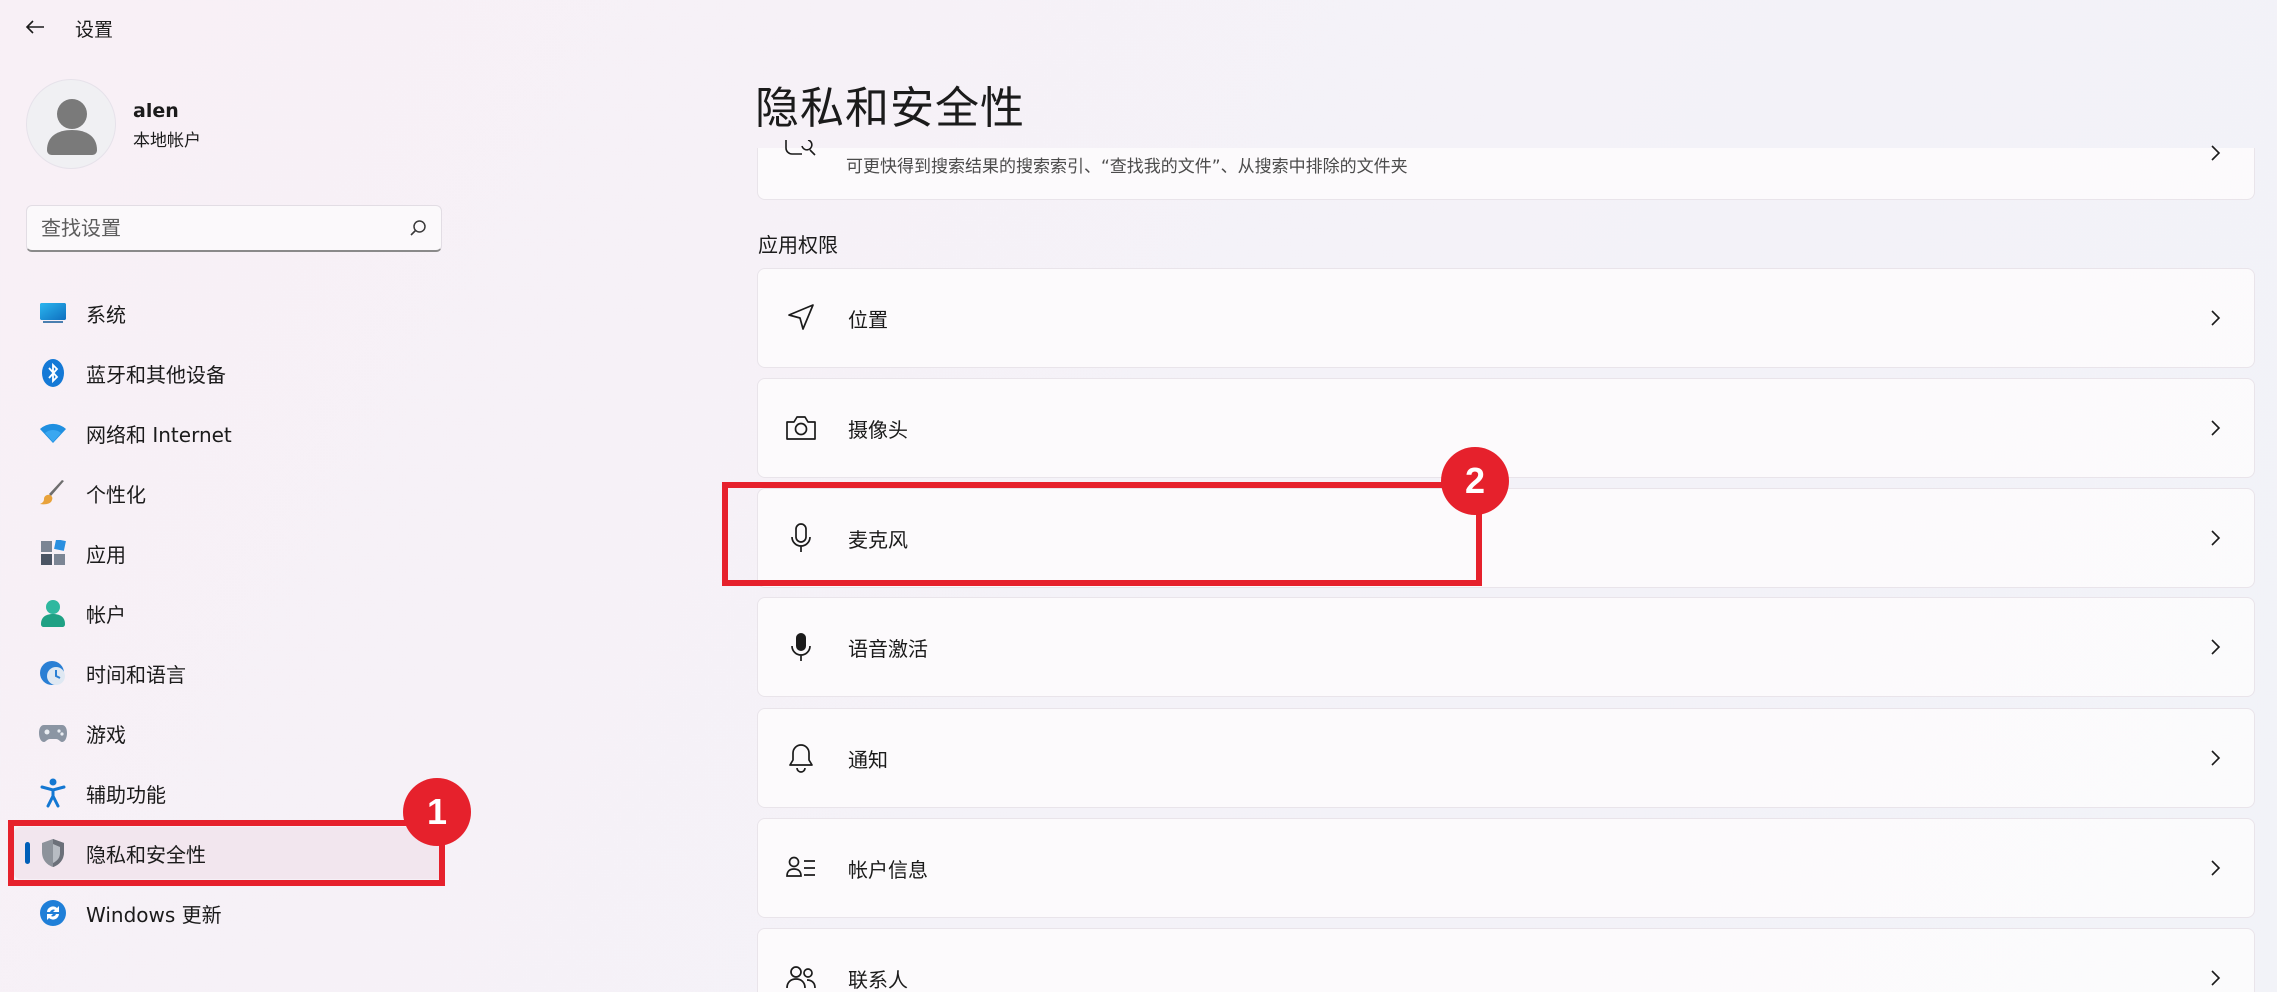  I want to click on card-label: 通知, so click(868, 759).